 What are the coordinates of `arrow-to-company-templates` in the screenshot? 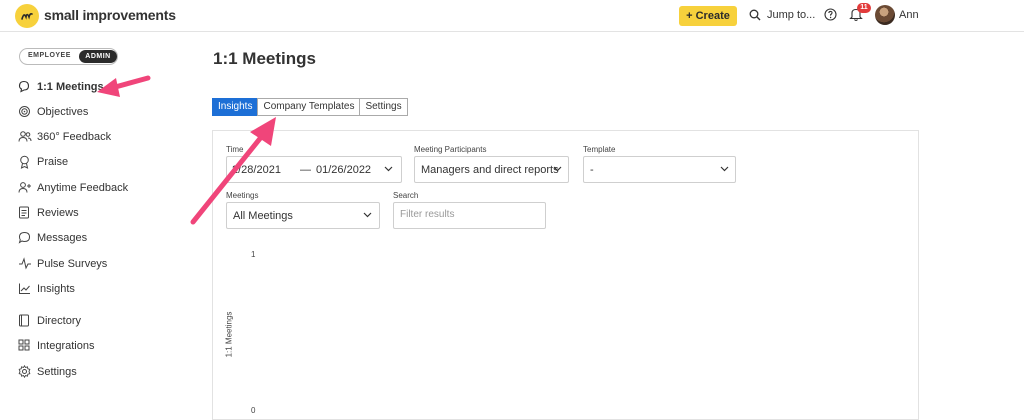 It's located at (233, 171).